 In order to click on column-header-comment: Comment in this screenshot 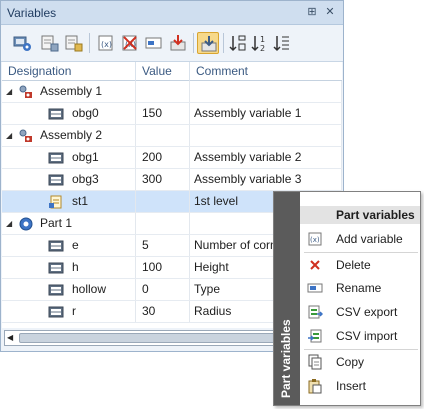, I will do `click(266, 71)`.